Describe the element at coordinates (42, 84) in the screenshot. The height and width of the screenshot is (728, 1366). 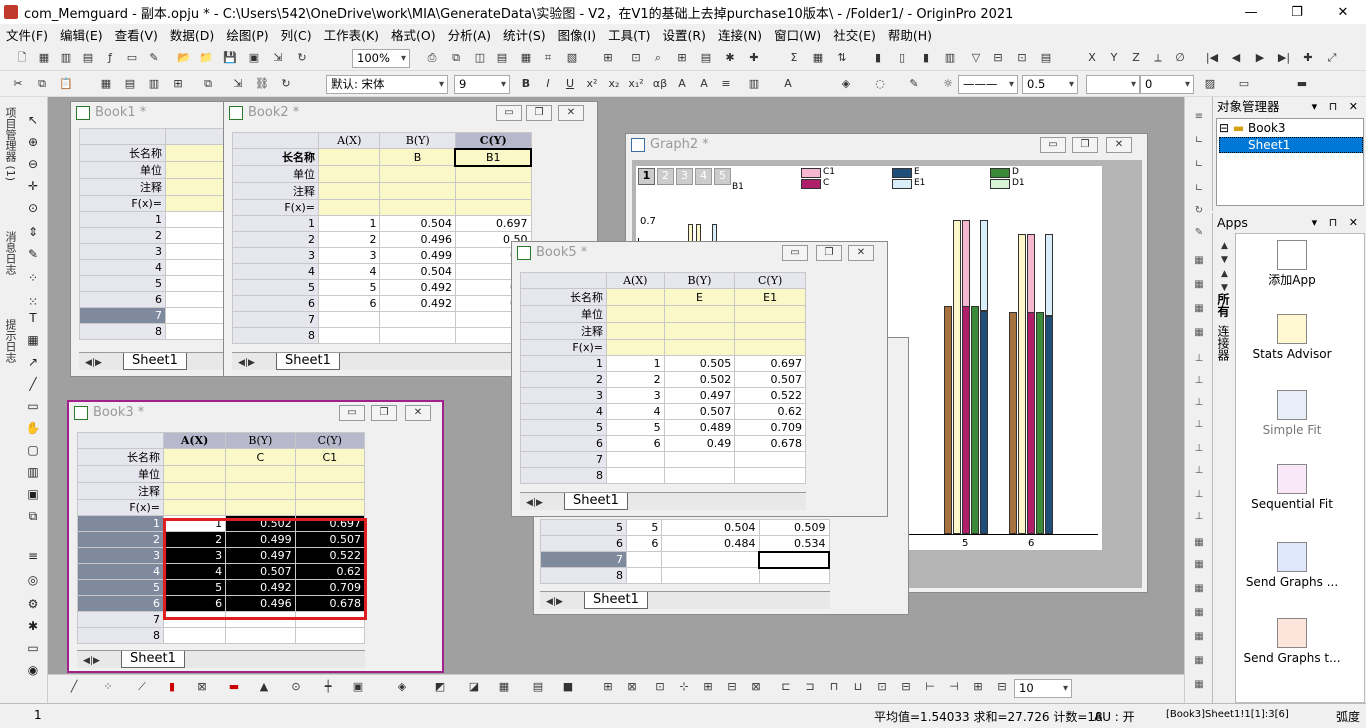
I see `copy-icon: ⧉` at that location.